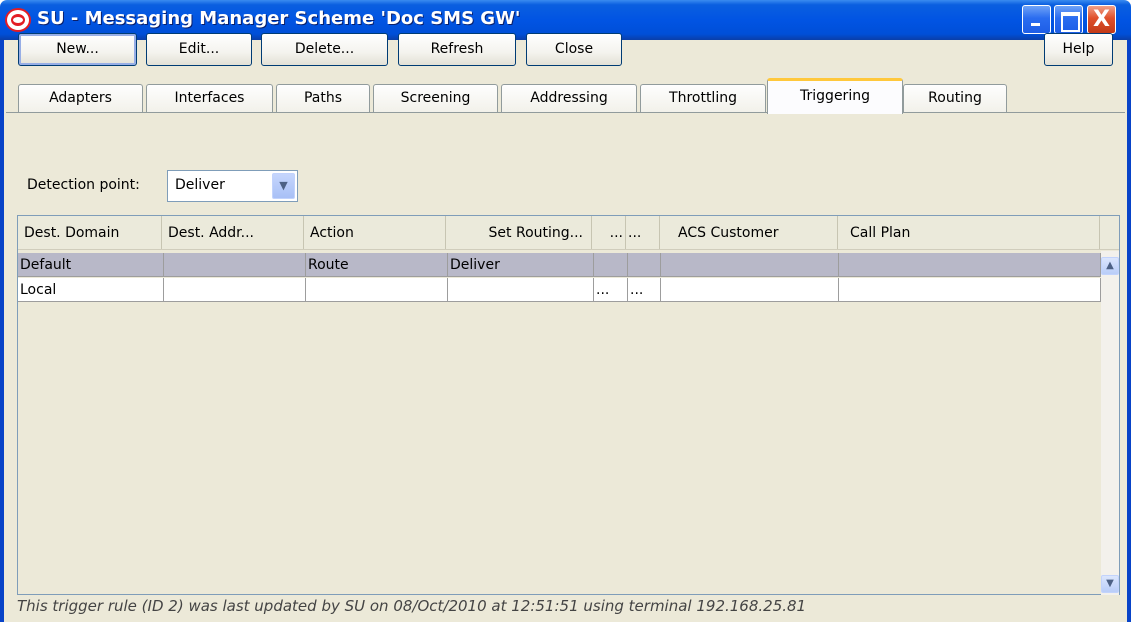 The height and width of the screenshot is (622, 1131). Describe the element at coordinates (323, 98) in the screenshot. I see `tab-paths: Paths` at that location.